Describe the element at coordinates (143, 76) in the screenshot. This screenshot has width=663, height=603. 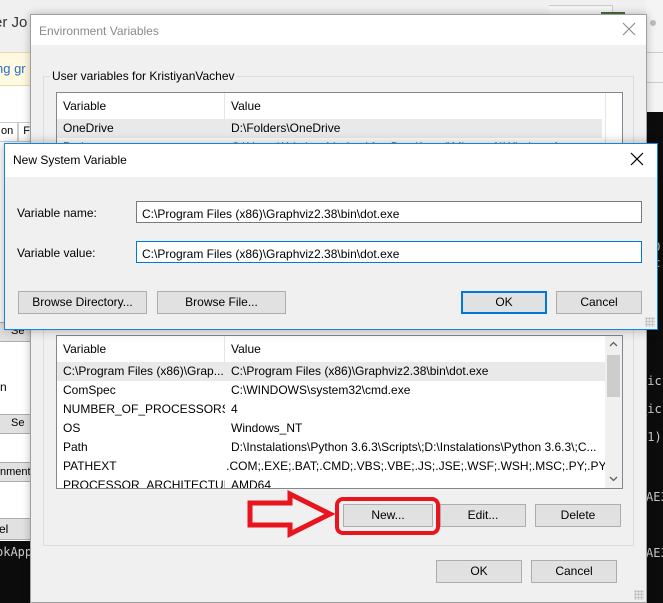
I see `user-variables-label: User variables for KristiyanVachev` at that location.